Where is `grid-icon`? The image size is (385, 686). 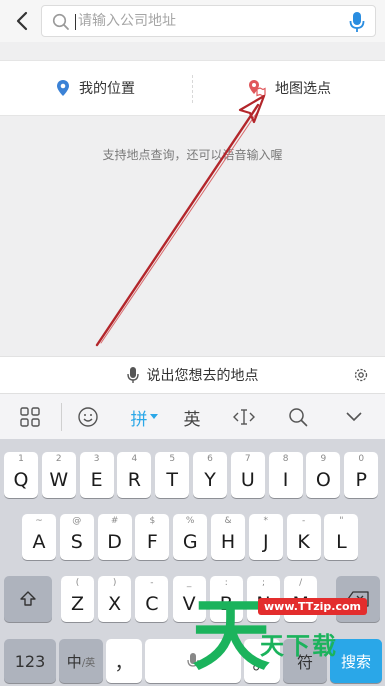
grid-icon is located at coordinates (30, 417).